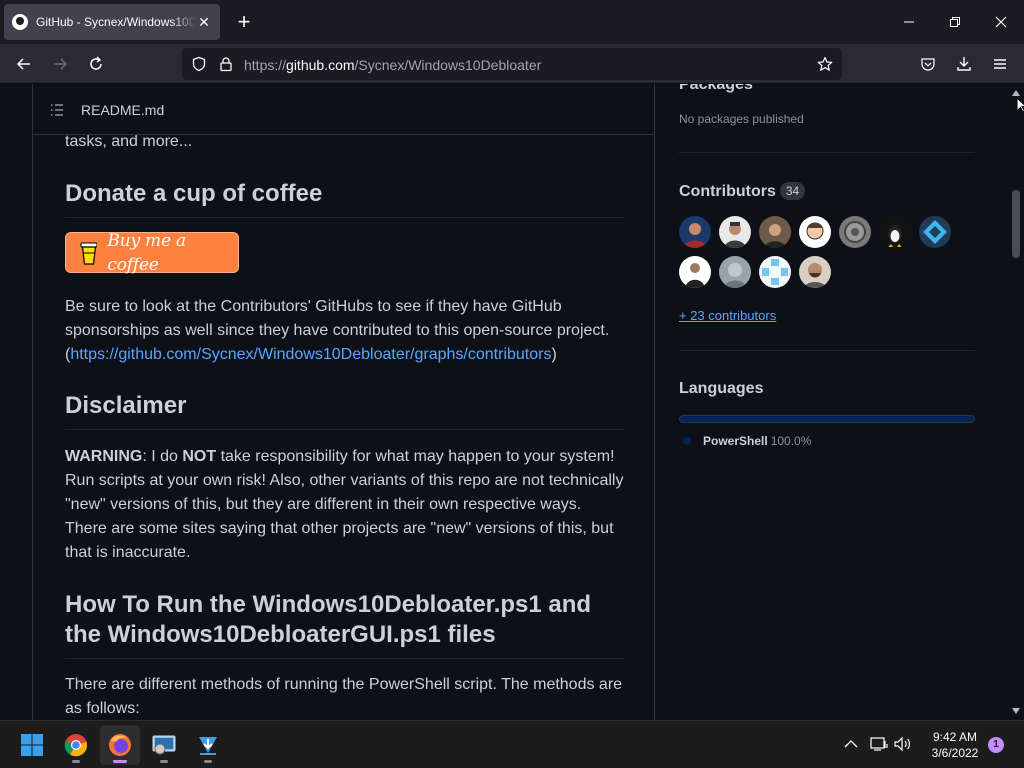  Describe the element at coordinates (727, 315) in the screenshot. I see `more-contributors-link: + 23 contributors` at that location.